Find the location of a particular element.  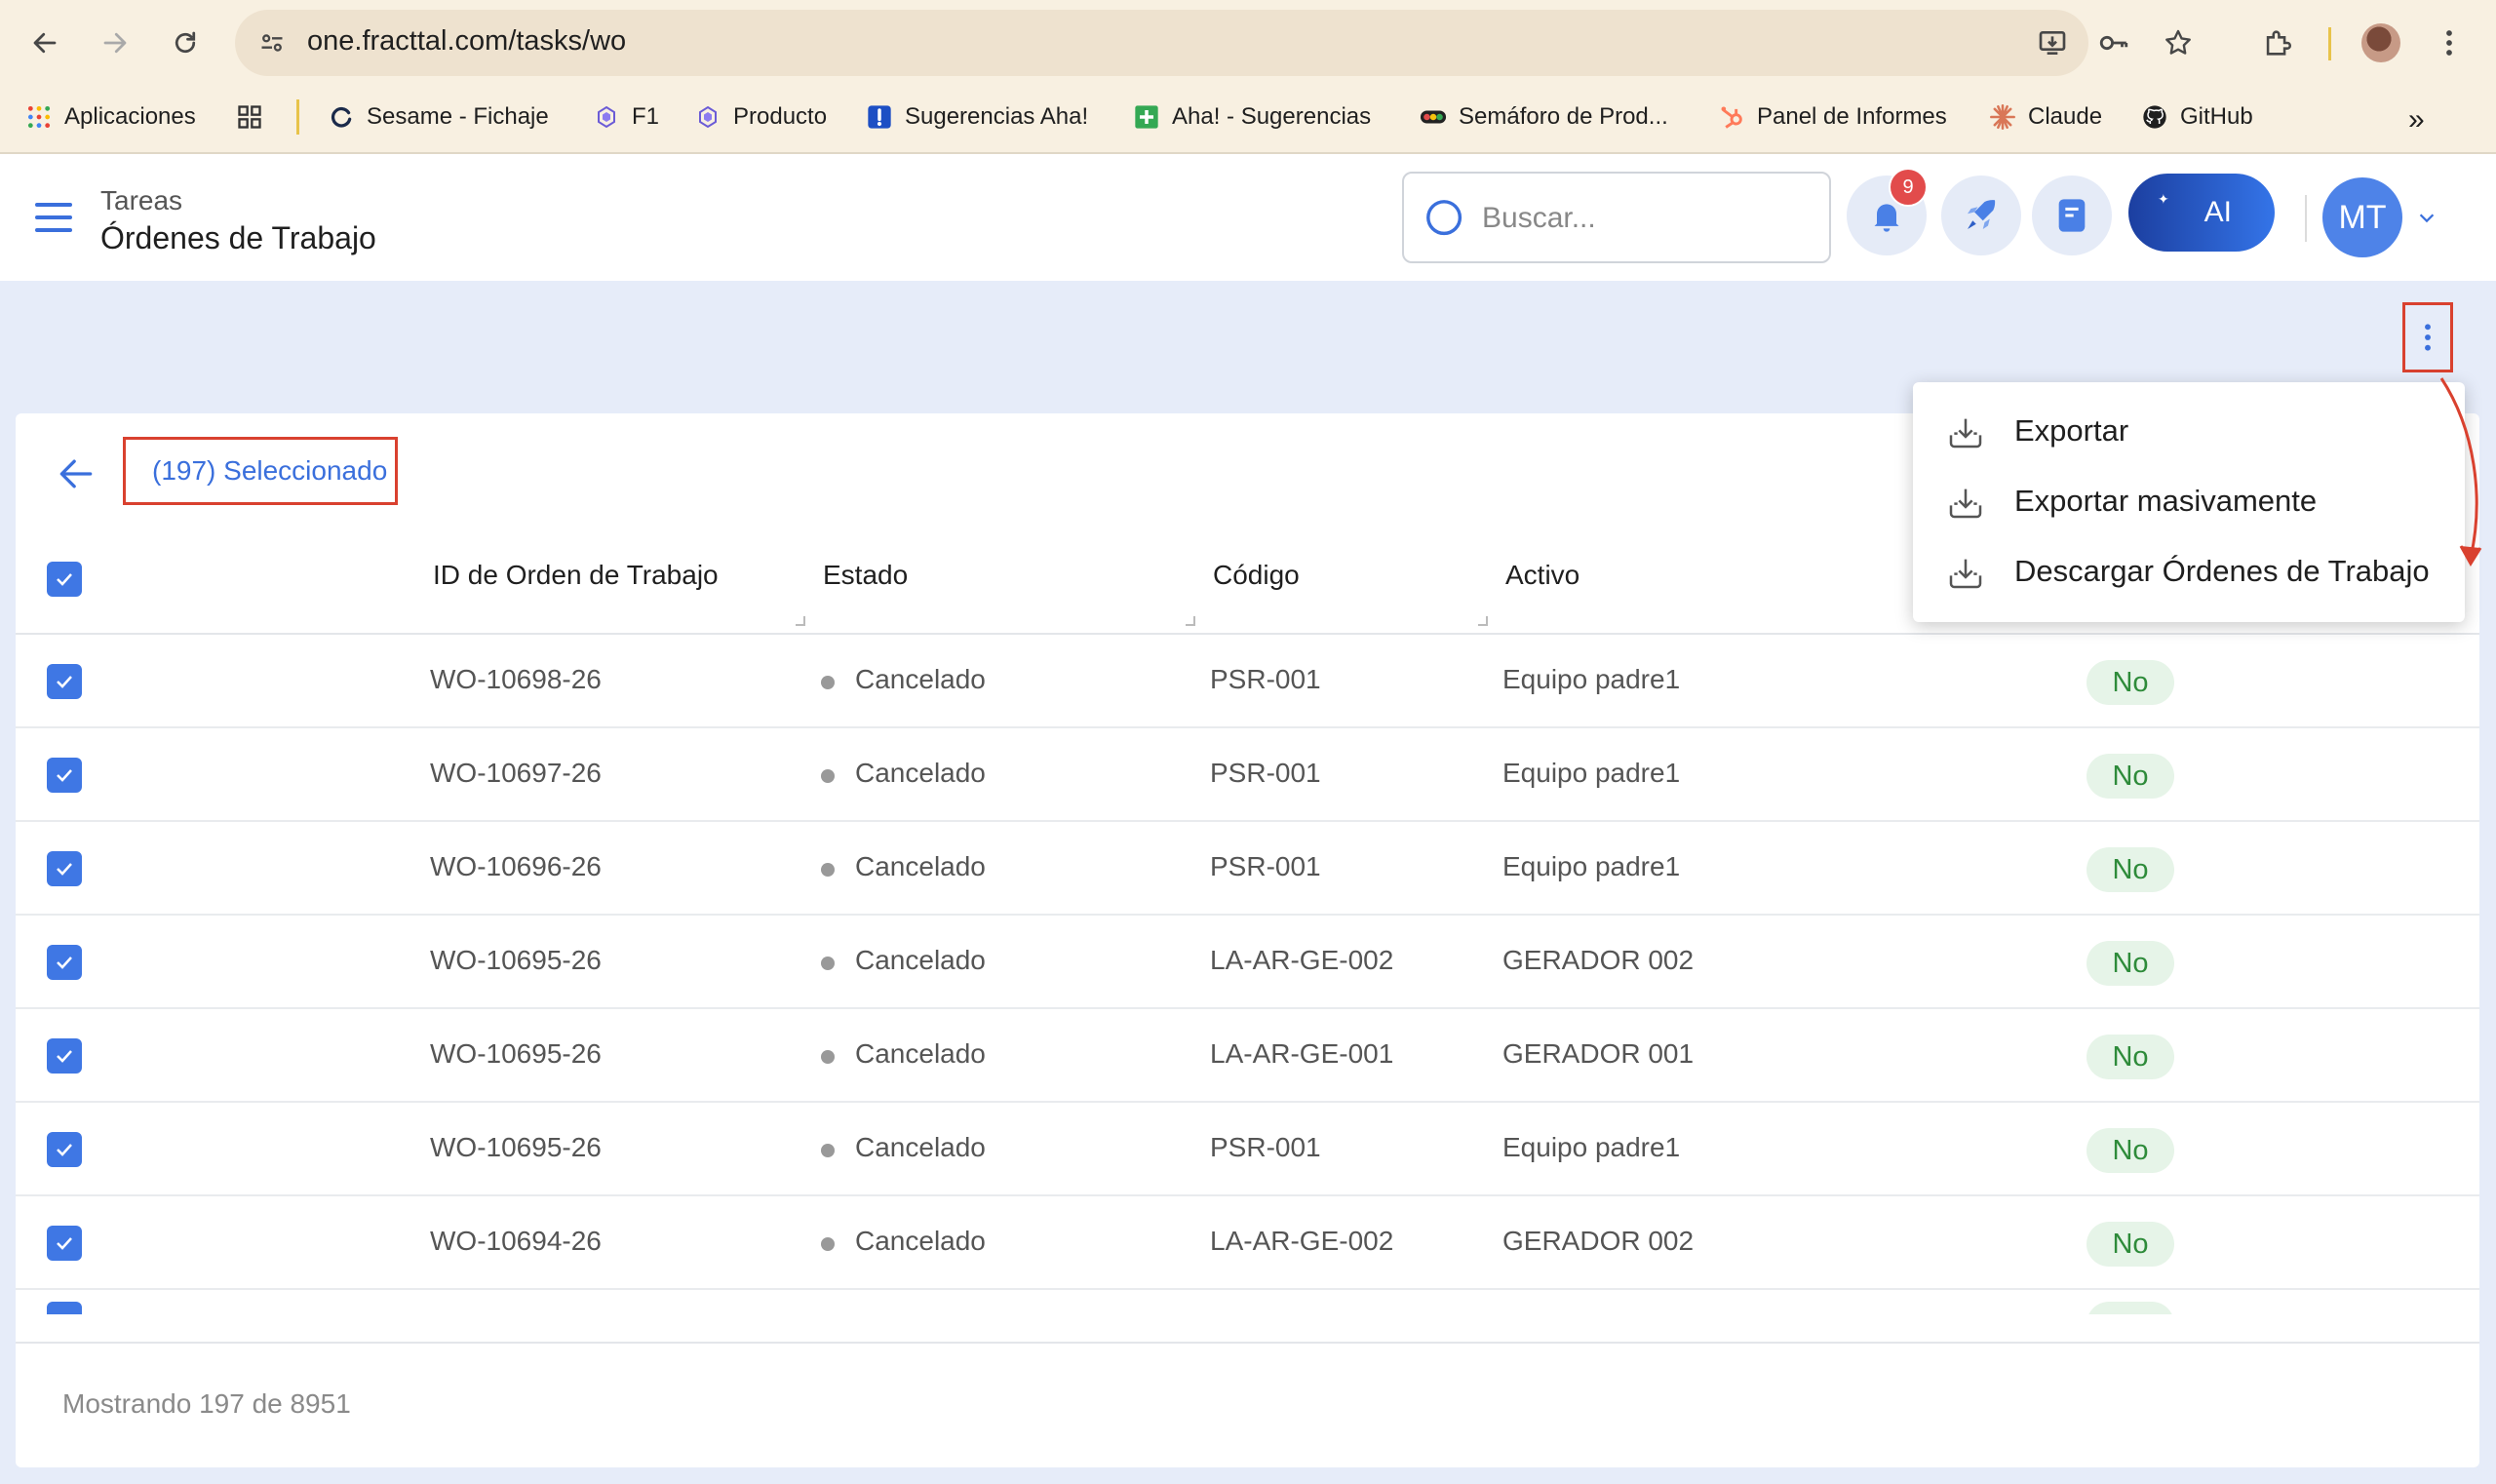

aha-exclamation-icon is located at coordinates (879, 117).